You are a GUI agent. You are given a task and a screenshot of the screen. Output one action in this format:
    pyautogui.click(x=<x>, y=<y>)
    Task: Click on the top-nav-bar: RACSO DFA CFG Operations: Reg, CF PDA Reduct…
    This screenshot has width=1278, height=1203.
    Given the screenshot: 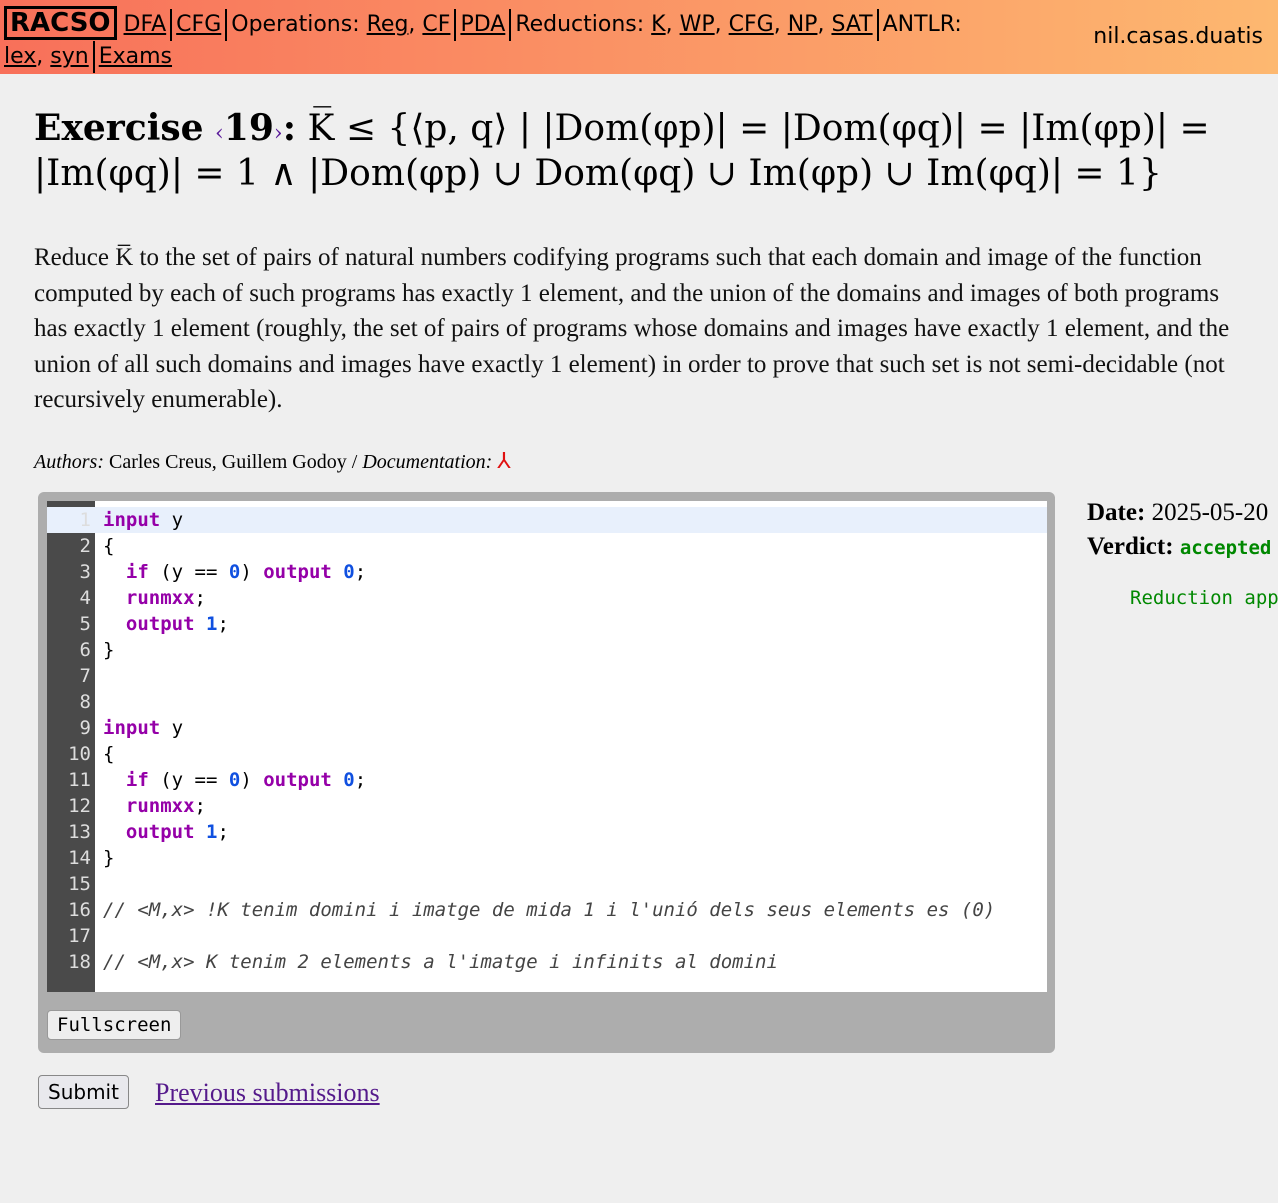 What is the action you would take?
    pyautogui.click(x=639, y=37)
    